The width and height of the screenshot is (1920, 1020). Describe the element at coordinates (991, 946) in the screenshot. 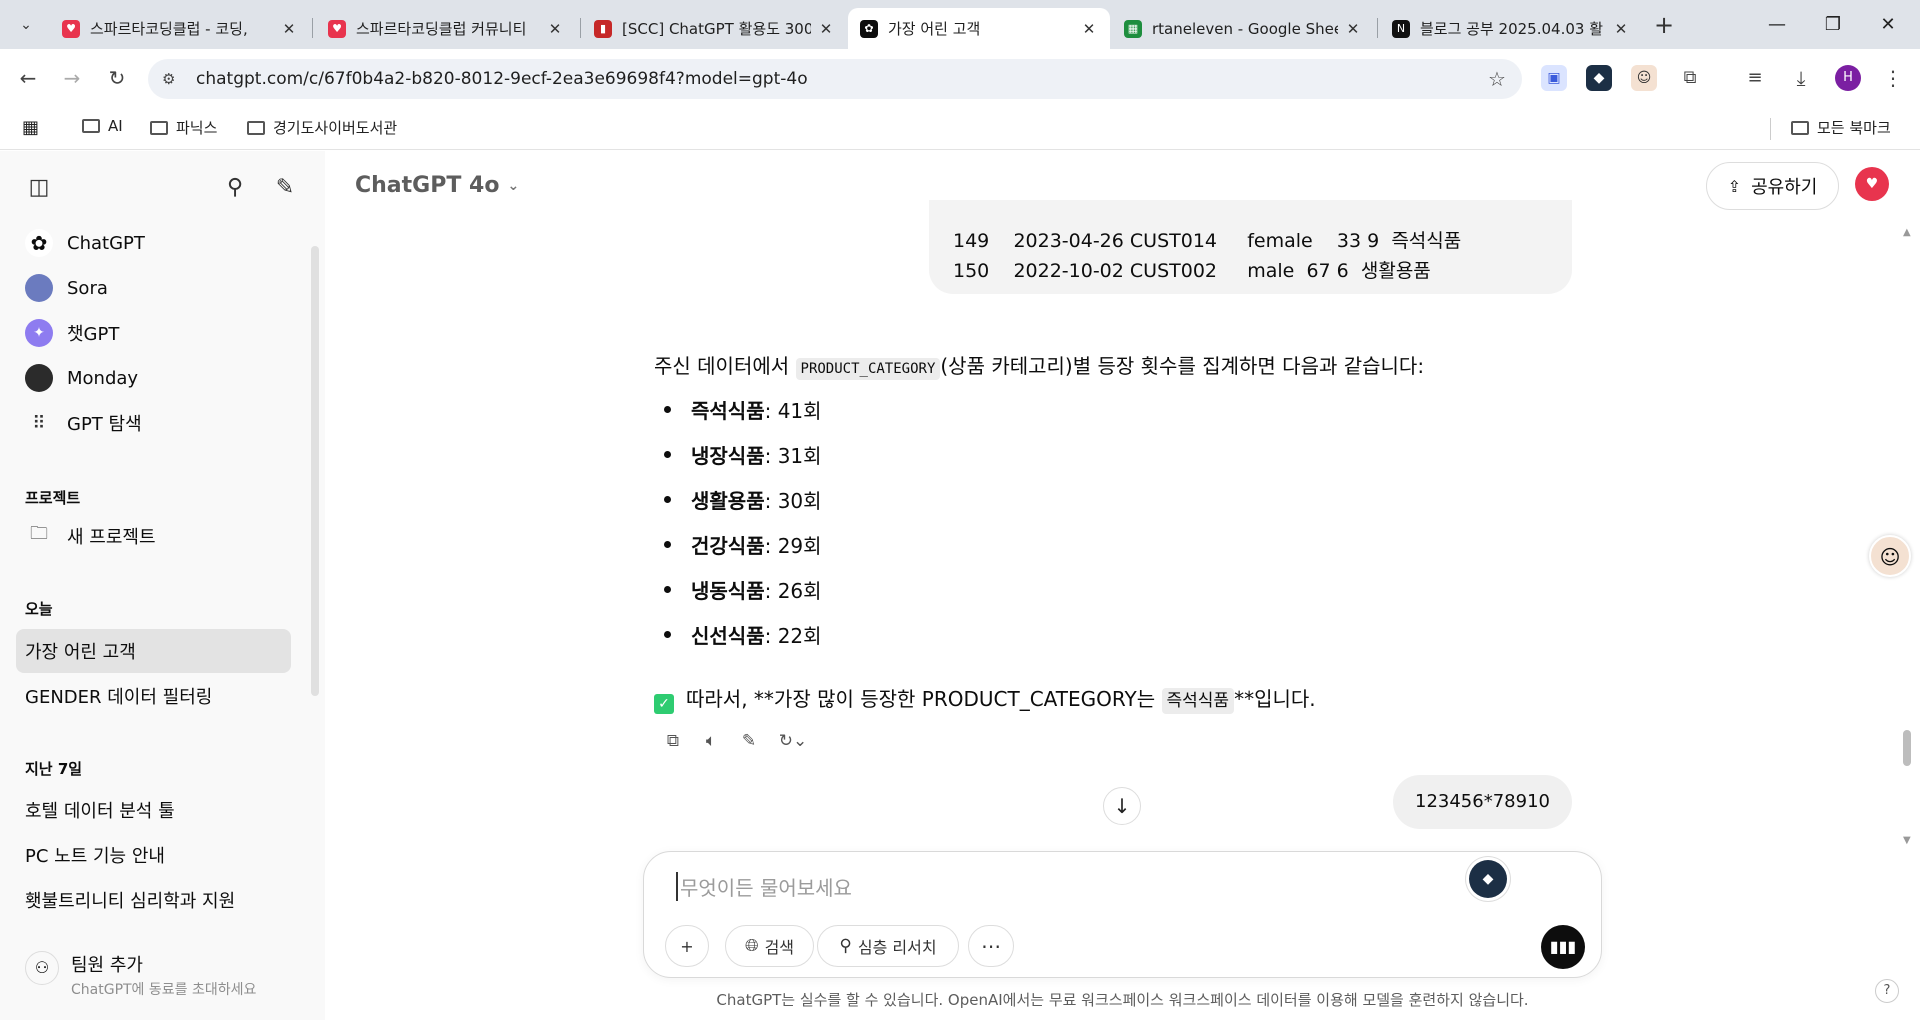

I see `more-options-icon: ⋯` at that location.